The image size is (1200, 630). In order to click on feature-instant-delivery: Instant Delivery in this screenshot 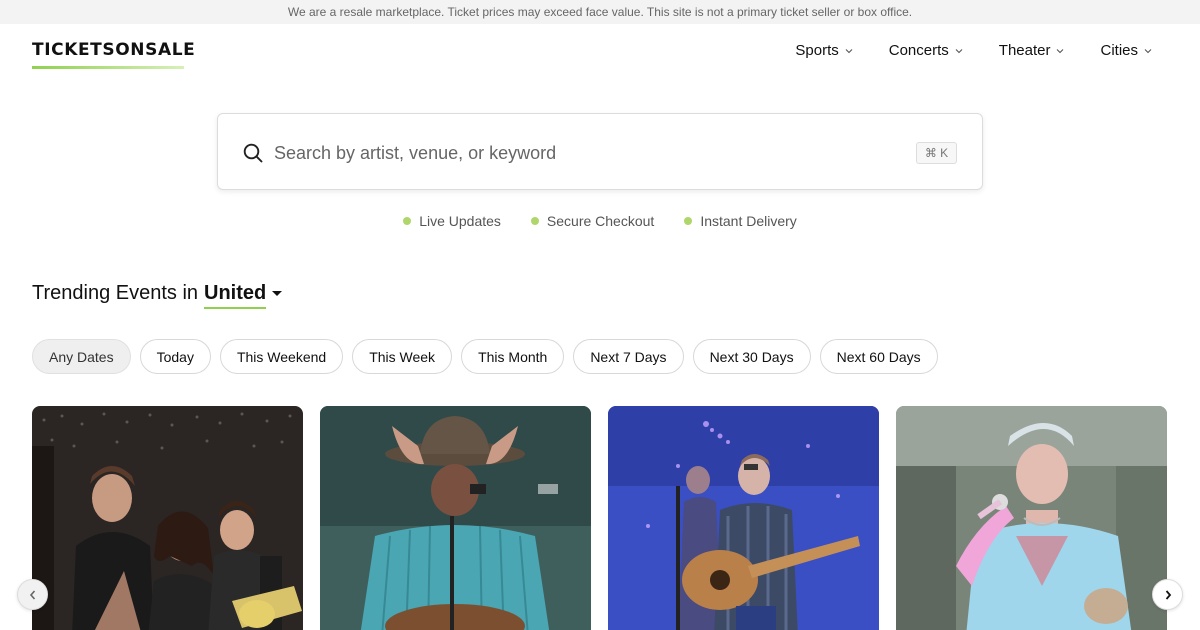, I will do `click(740, 221)`.